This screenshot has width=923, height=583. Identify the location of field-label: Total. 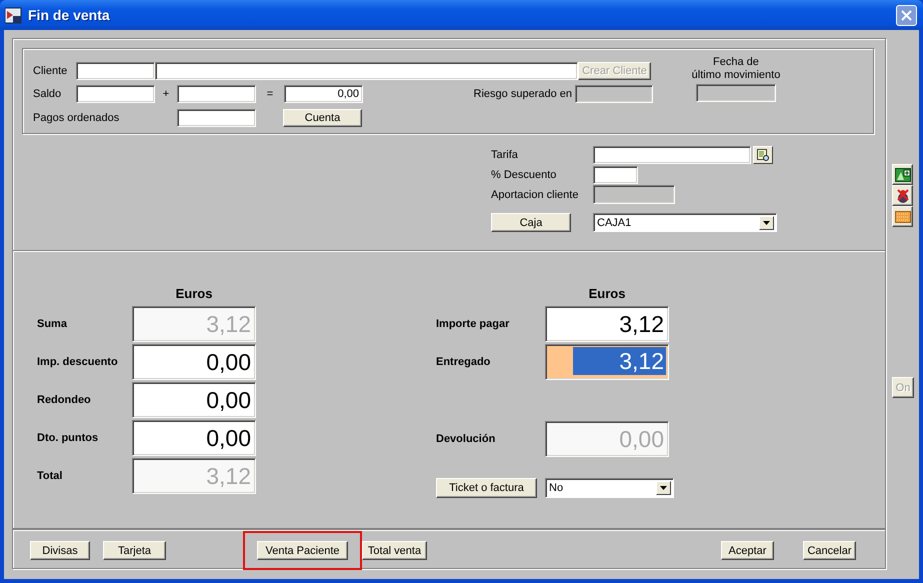
(50, 476).